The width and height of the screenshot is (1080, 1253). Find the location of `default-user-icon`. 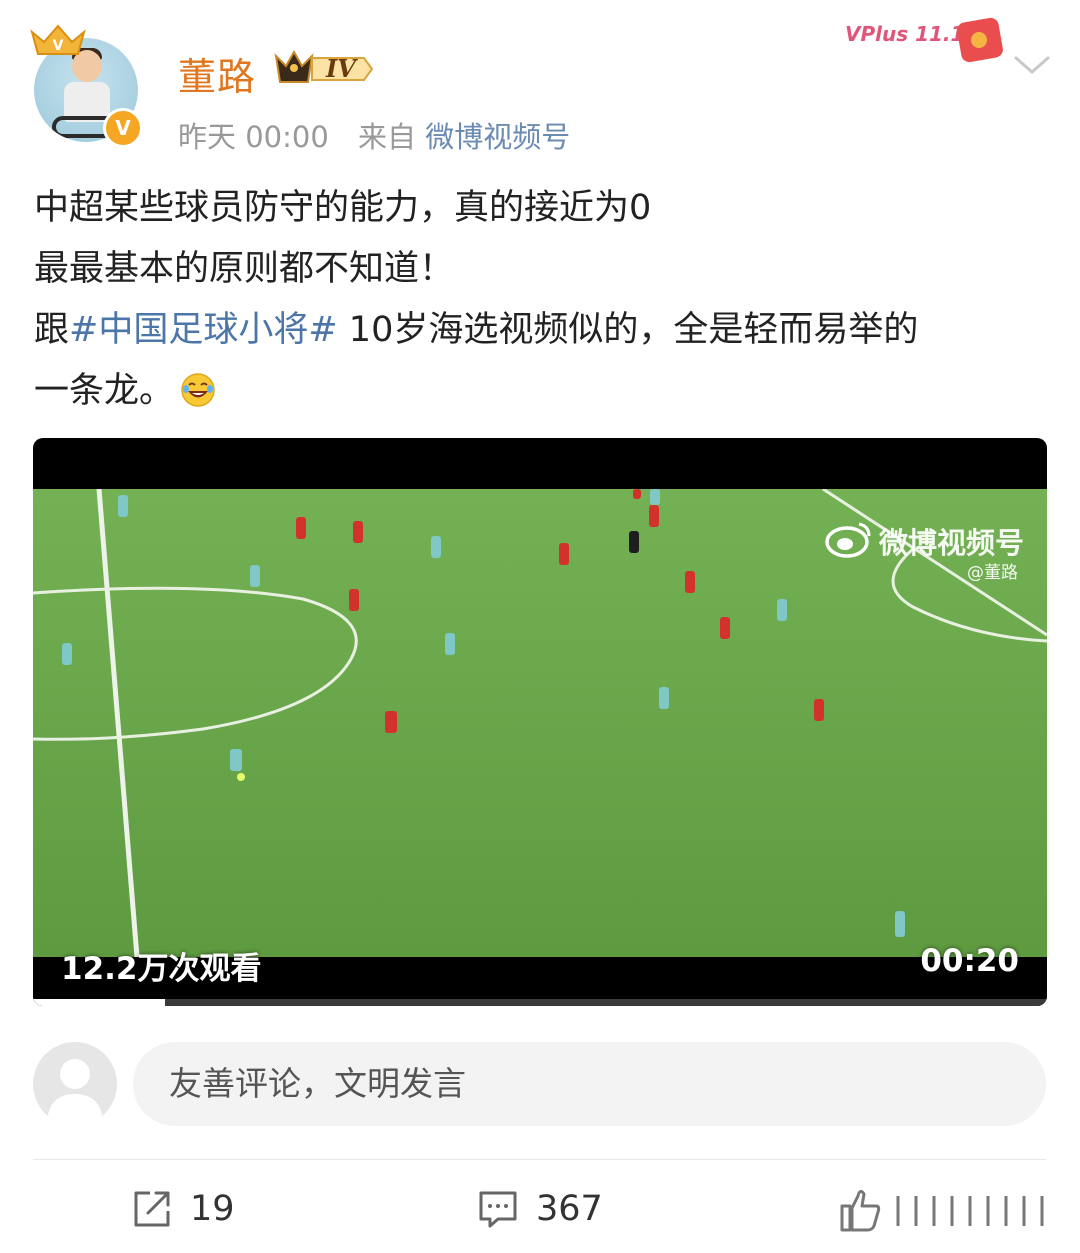

default-user-icon is located at coordinates (75, 1092).